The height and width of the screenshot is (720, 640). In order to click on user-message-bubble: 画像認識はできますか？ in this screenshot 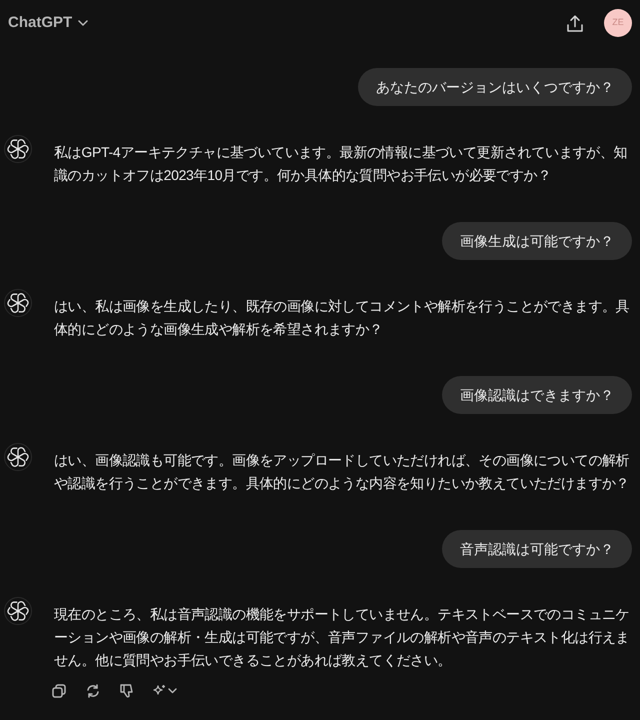, I will do `click(537, 395)`.